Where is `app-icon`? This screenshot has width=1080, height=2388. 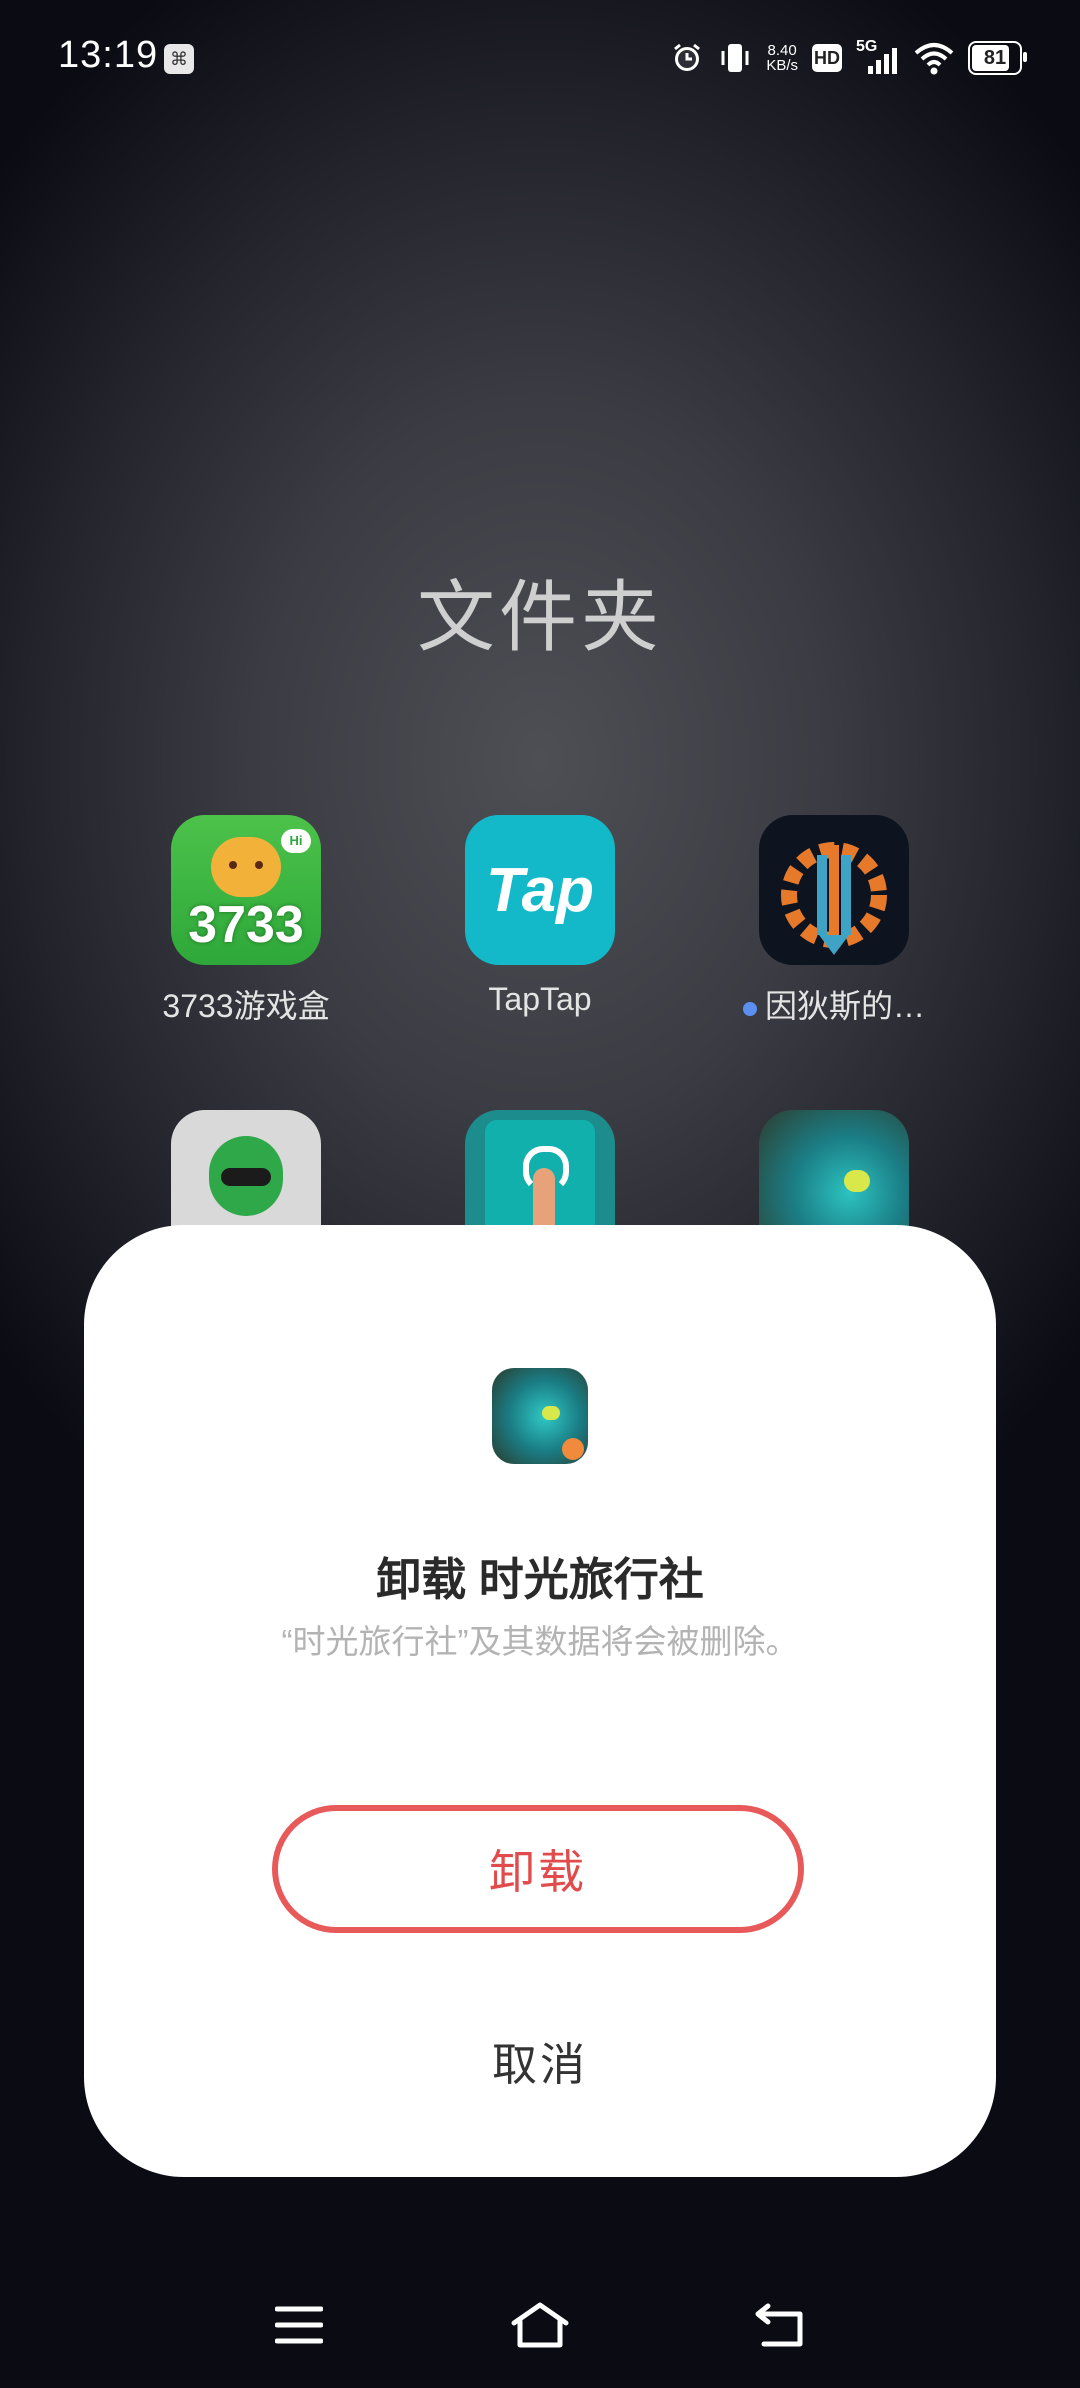 app-icon is located at coordinates (540, 1416).